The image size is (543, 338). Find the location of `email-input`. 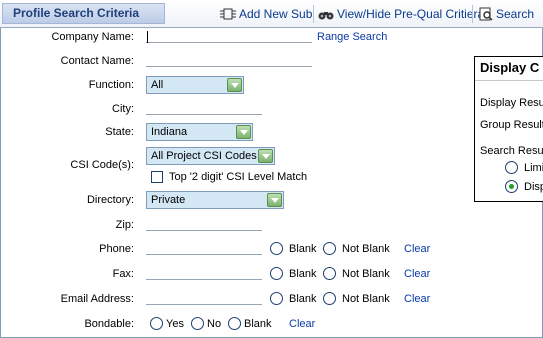

email-input is located at coordinates (204, 298).